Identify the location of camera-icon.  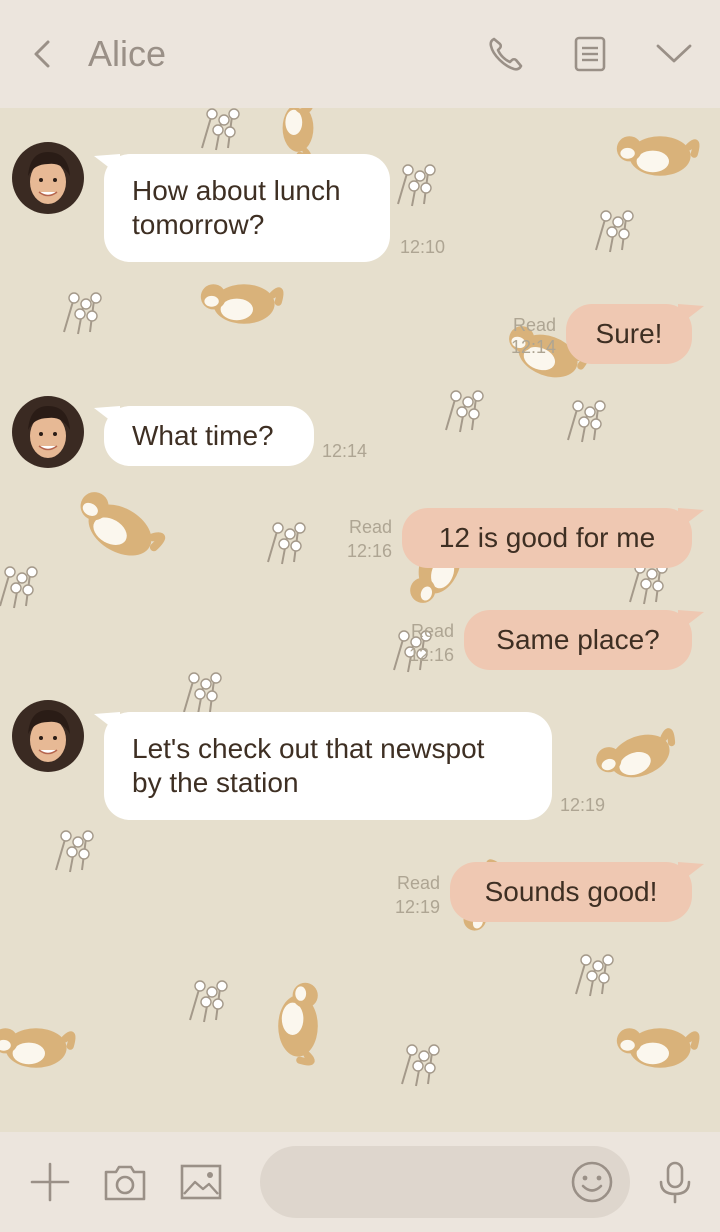
(125, 1182).